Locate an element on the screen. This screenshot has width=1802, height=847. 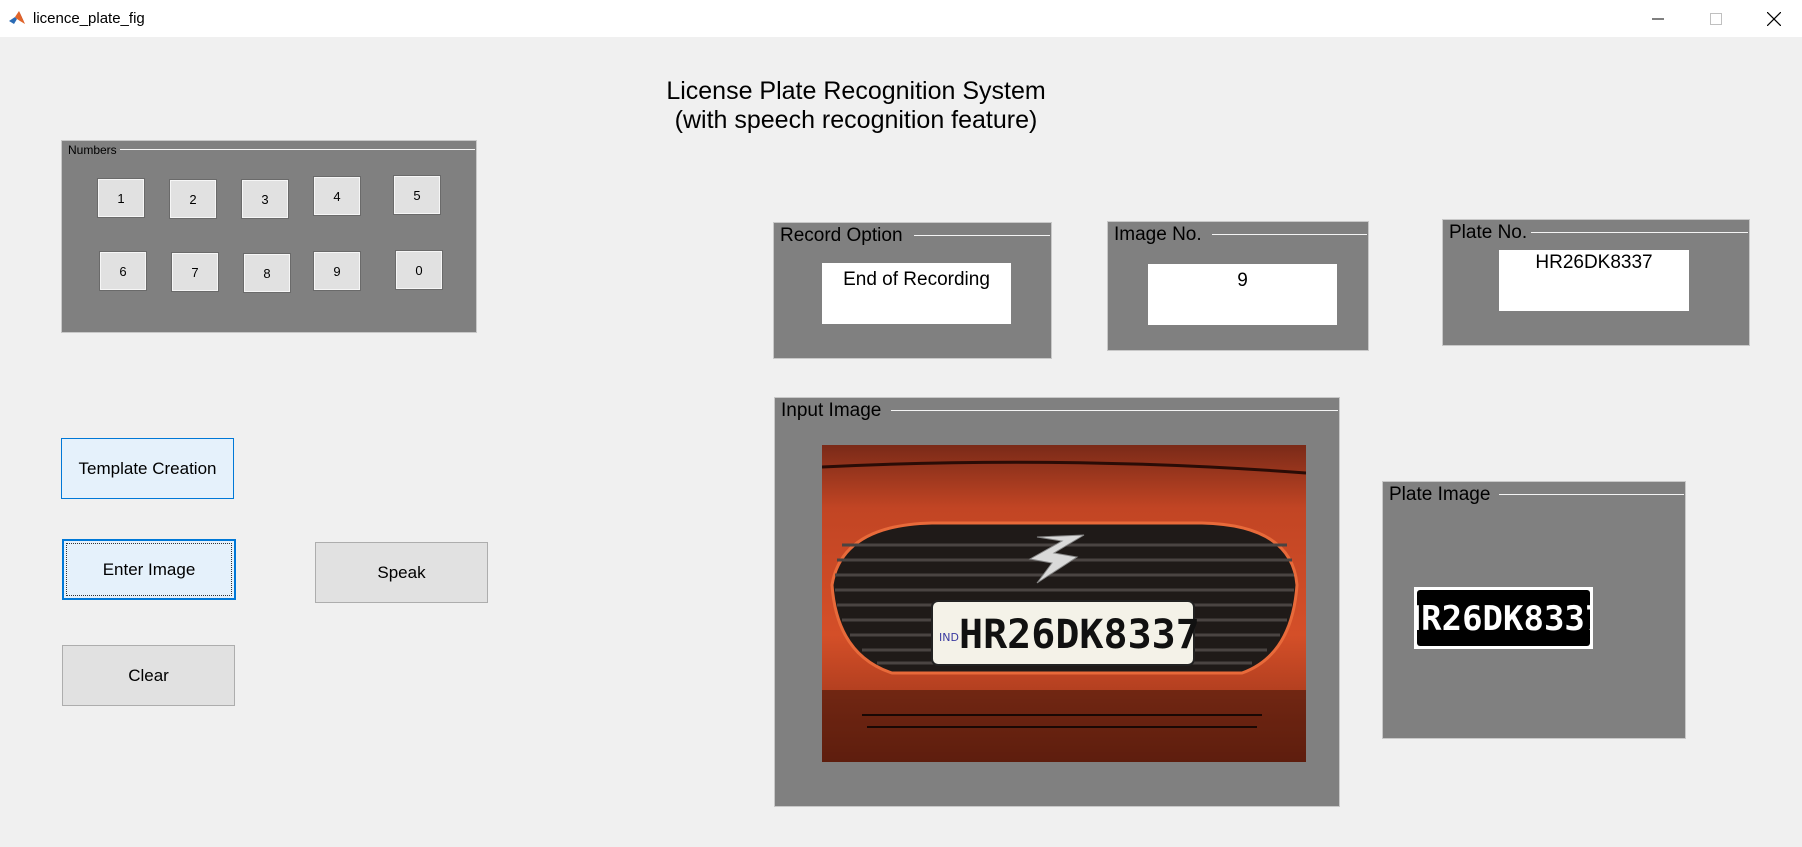
input-image: IND HR26DK8337 is located at coordinates (1064, 603).